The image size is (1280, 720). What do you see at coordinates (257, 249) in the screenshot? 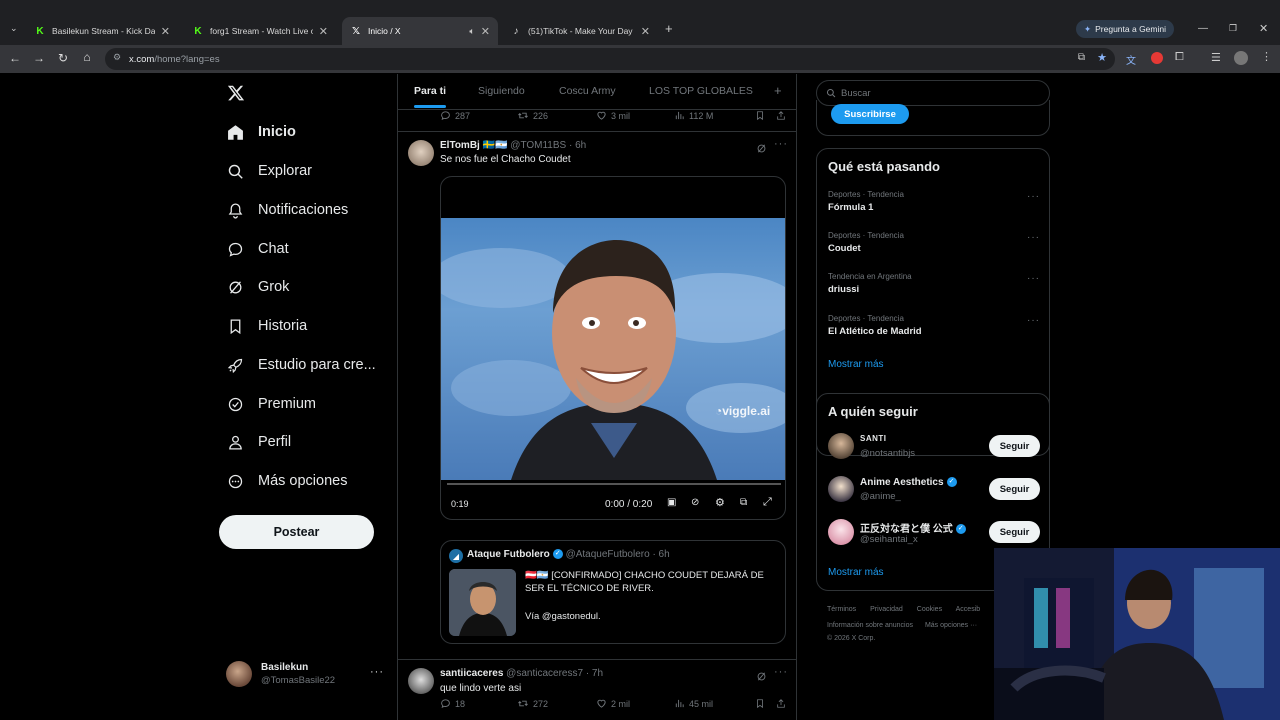
I see `nav-item-chat: Chat` at bounding box center [257, 249].